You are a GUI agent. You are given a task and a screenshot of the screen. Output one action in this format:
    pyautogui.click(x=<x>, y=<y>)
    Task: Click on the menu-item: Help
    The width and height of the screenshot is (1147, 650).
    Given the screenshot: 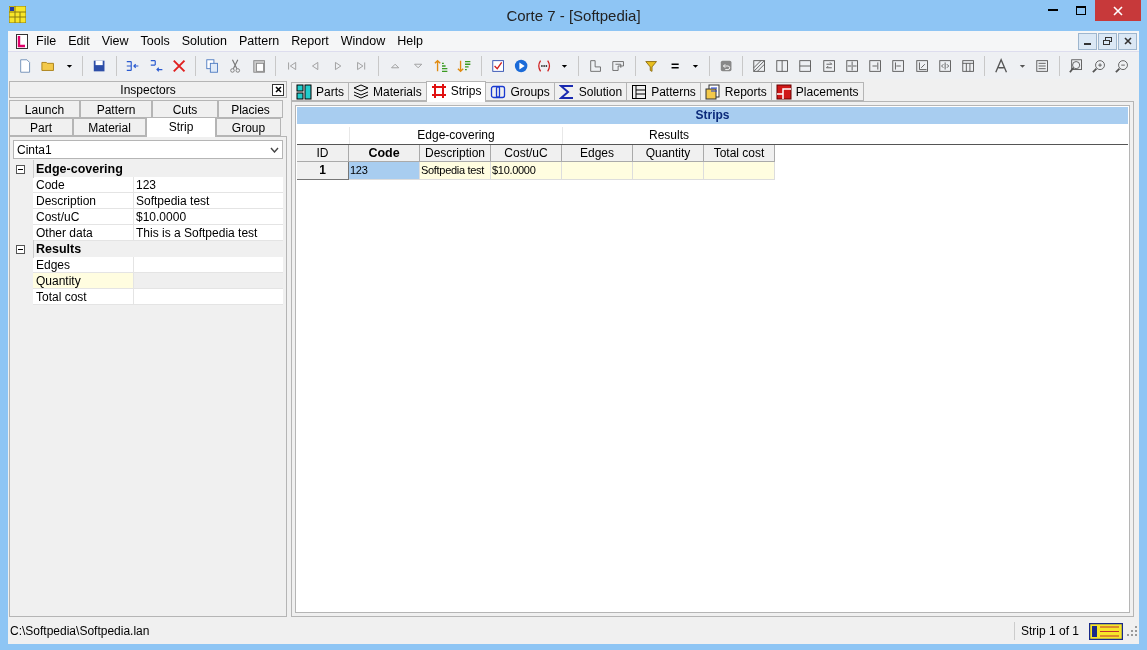 What is the action you would take?
    pyautogui.click(x=410, y=41)
    